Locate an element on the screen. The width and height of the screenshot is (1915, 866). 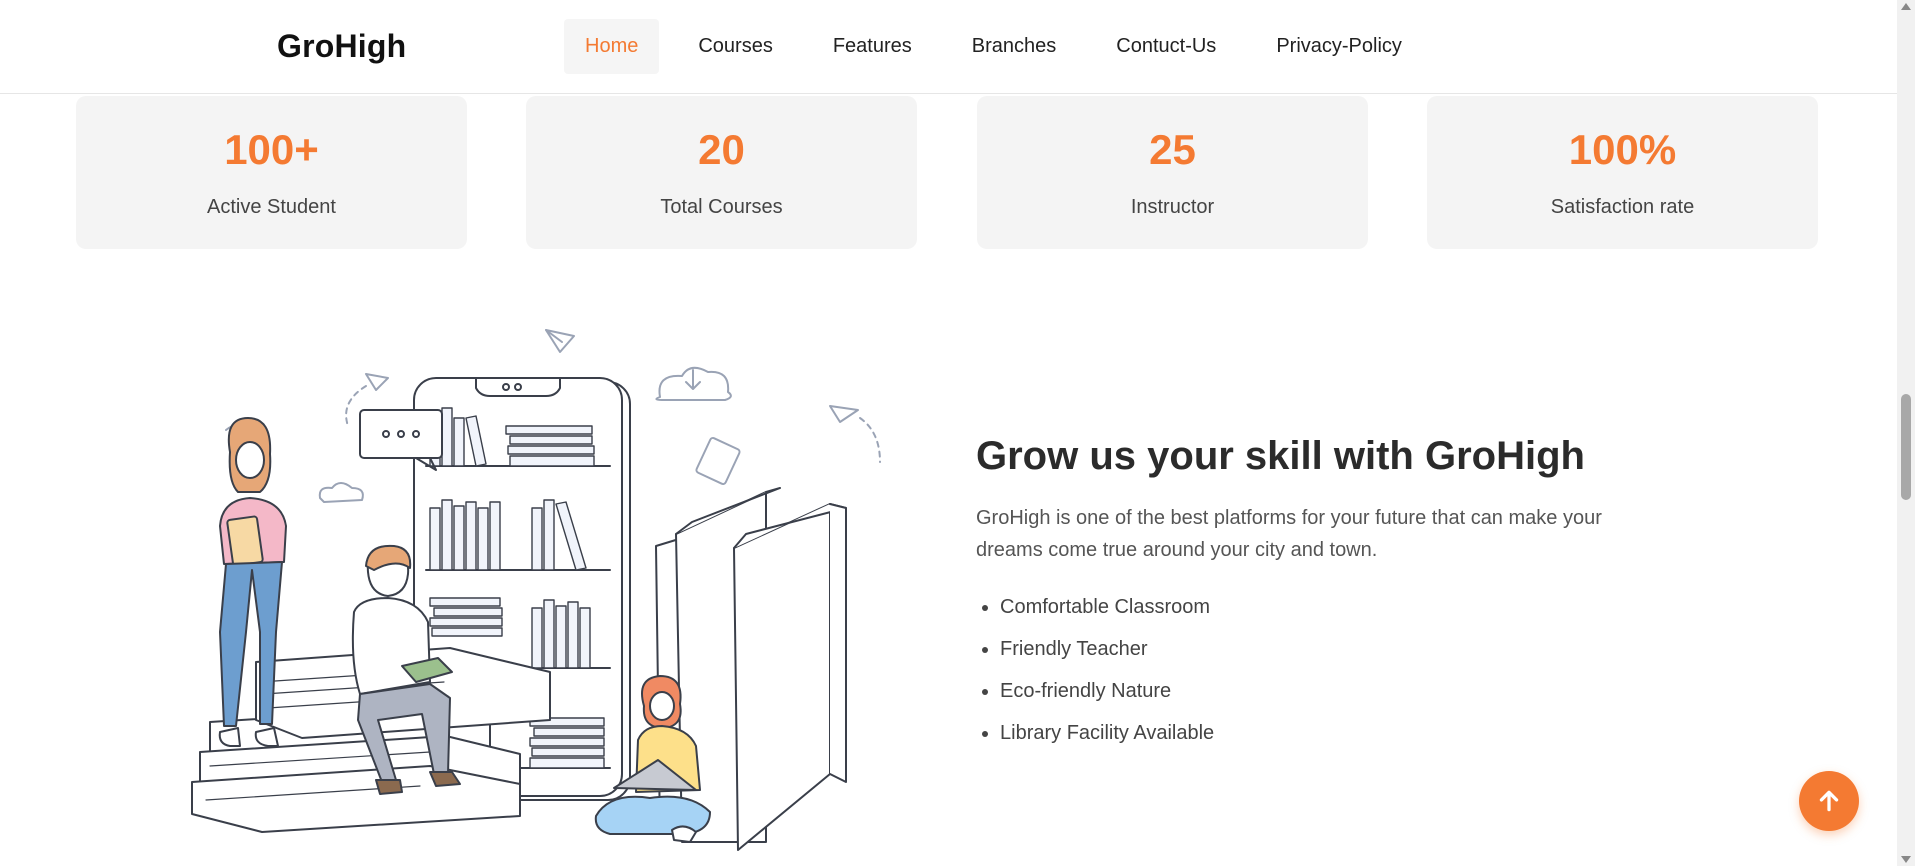
scroll-to-top-button is located at coordinates (1829, 801).